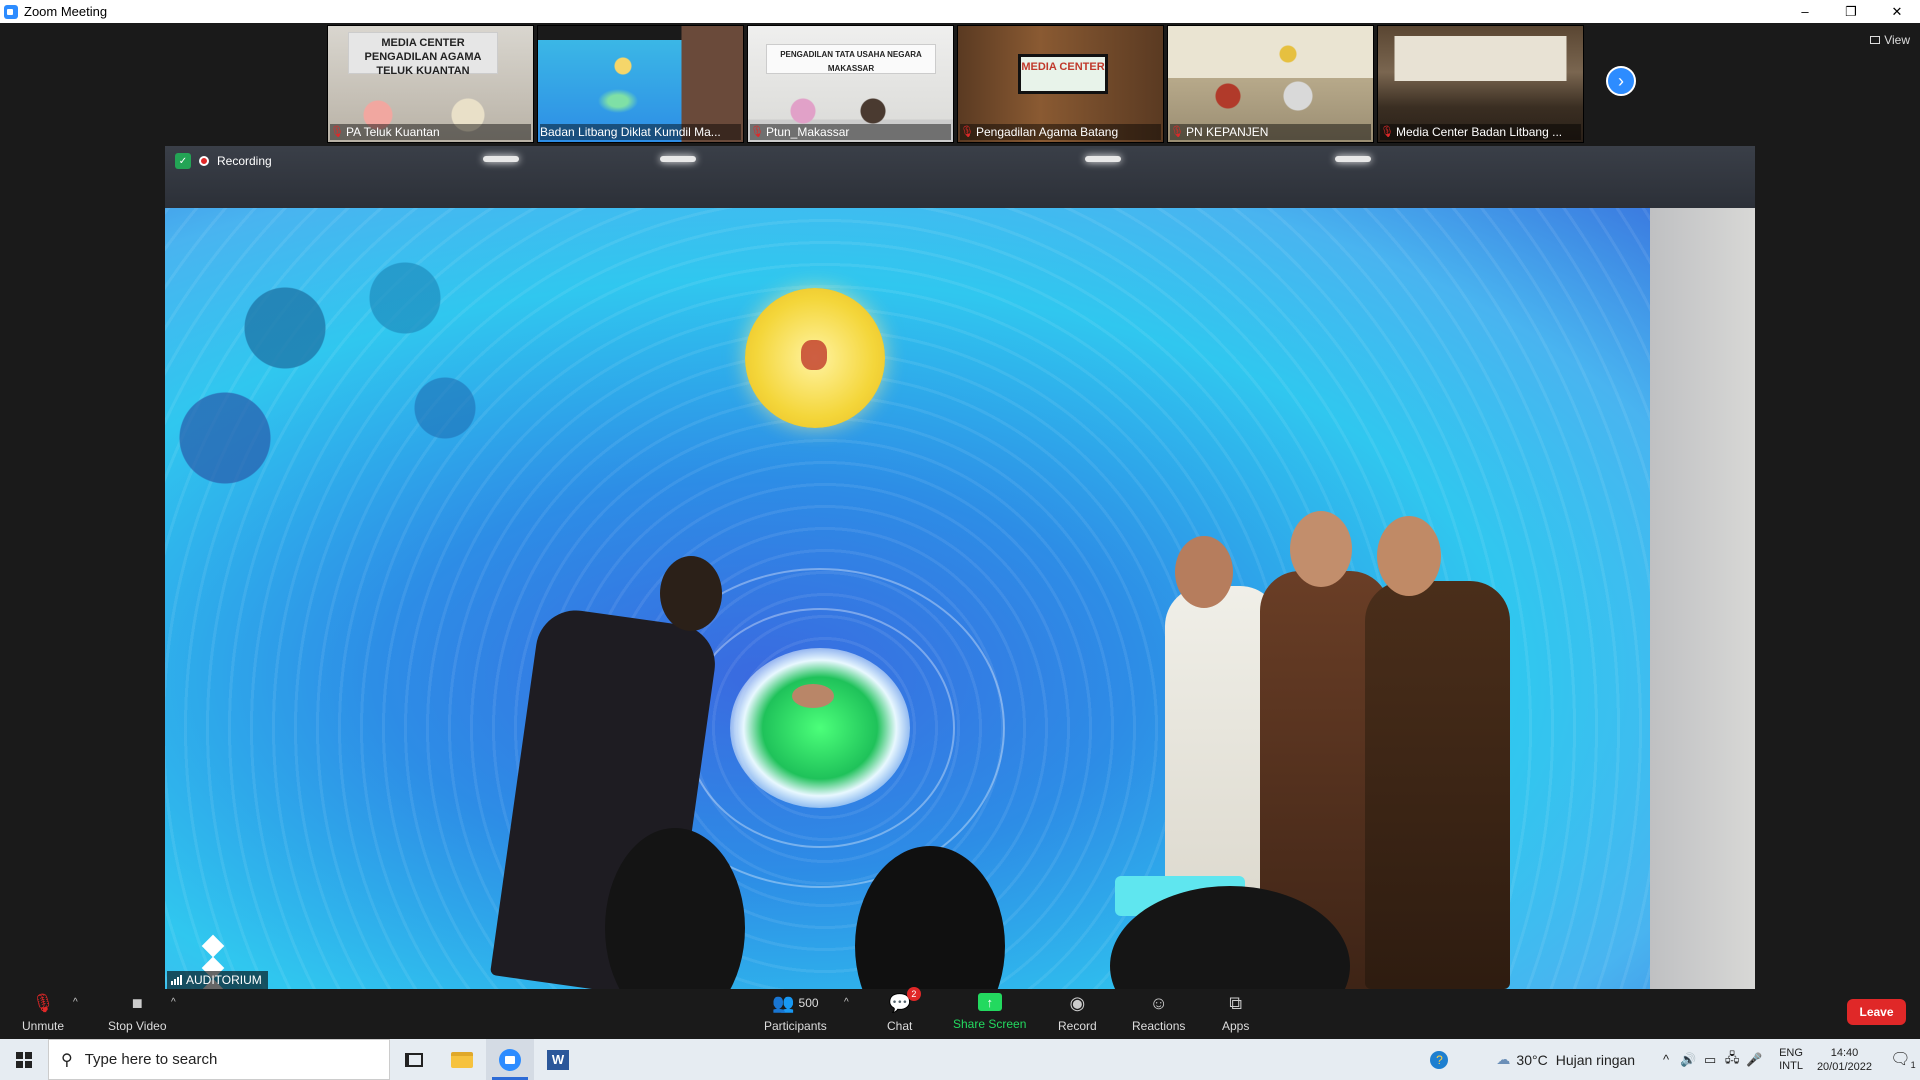  I want to click on battery-icon: ▭, so click(1710, 1060).